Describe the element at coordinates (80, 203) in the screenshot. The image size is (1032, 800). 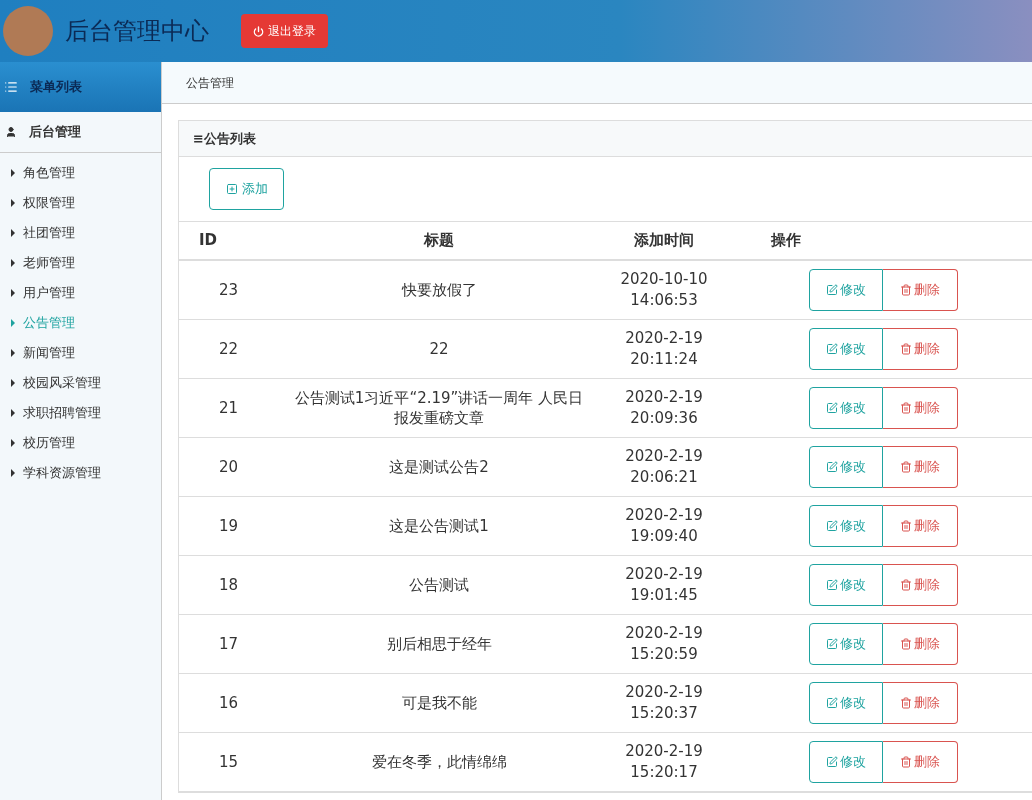
I see `sidebar-item: 权限管理` at that location.